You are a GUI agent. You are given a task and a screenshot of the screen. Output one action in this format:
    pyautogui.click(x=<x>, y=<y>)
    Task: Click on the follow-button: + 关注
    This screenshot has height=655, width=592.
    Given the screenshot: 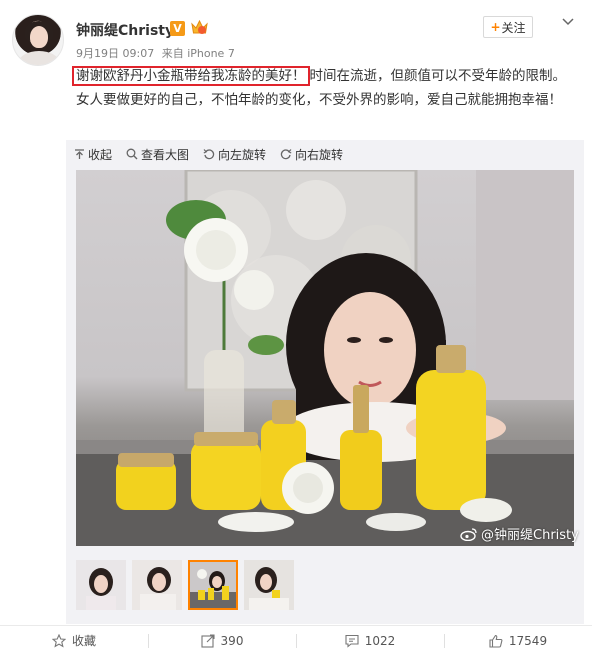 What is the action you would take?
    pyautogui.click(x=508, y=27)
    